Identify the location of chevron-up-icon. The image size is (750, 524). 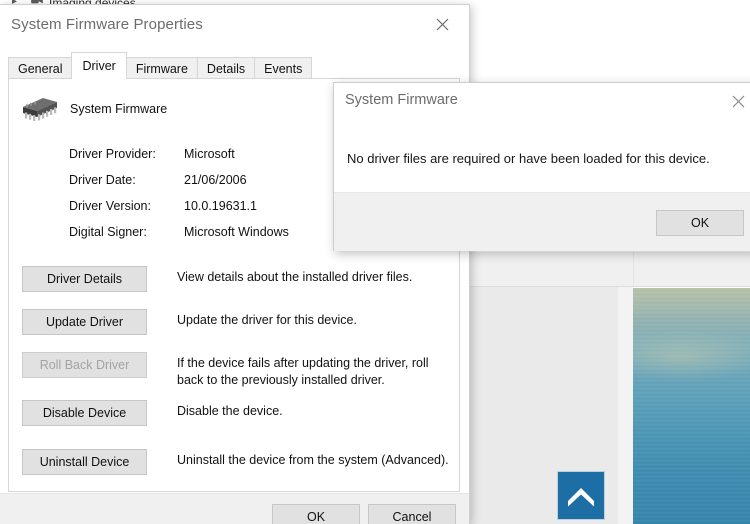
(581, 496).